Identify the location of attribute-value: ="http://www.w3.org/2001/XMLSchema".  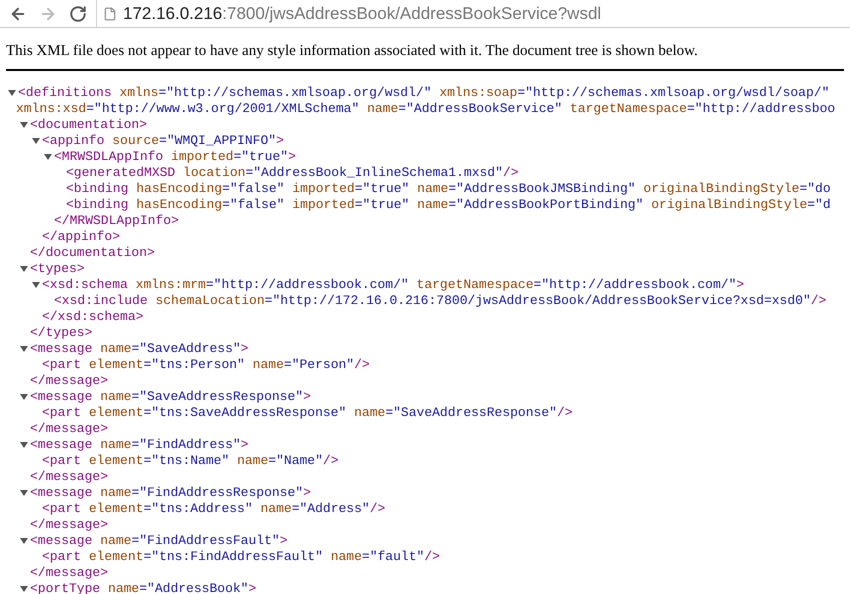
(223, 108).